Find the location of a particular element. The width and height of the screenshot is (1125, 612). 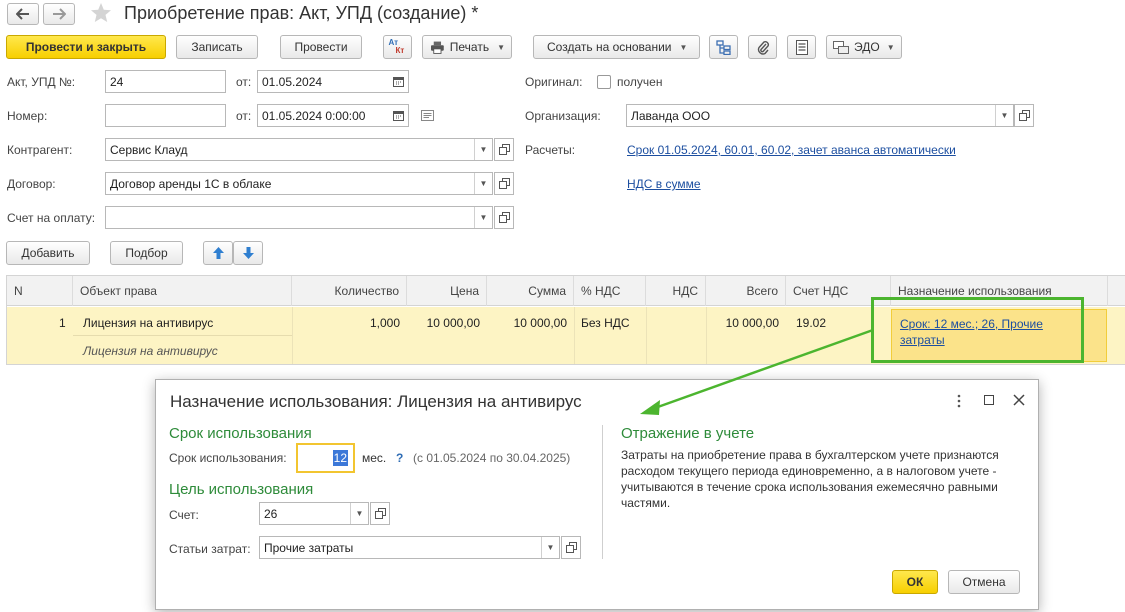

forward-button is located at coordinates (59, 14).